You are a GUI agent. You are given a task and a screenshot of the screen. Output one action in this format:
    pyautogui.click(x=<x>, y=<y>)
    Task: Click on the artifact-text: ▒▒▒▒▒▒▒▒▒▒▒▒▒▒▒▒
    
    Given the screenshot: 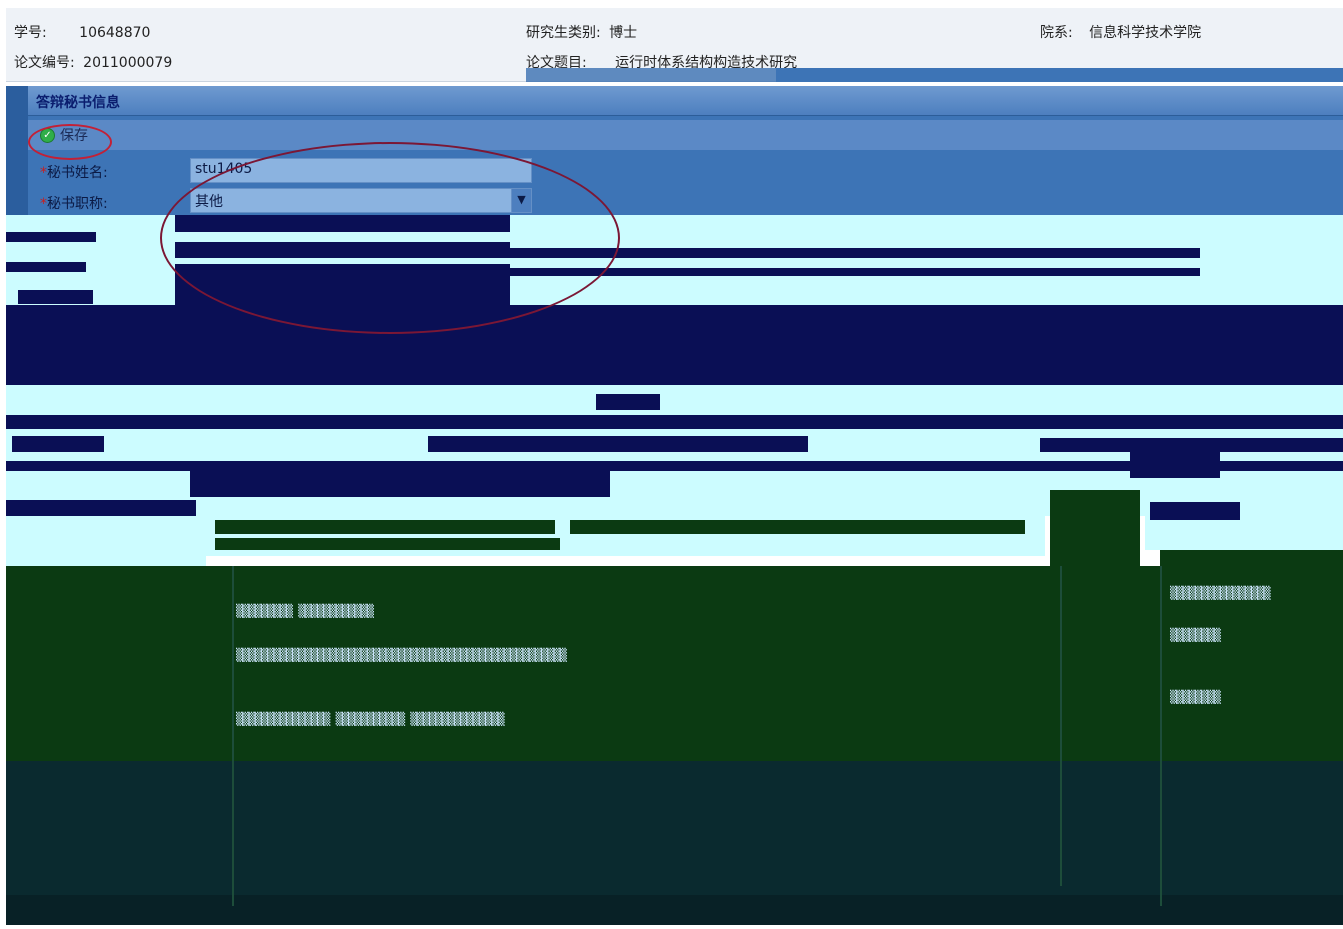 What is the action you would take?
    pyautogui.click(x=1220, y=593)
    